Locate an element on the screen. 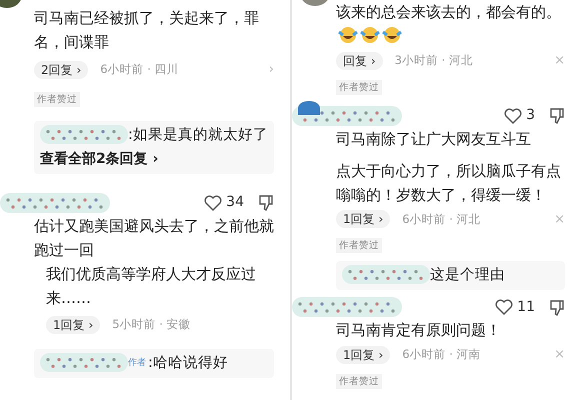 This screenshot has width=581, height=400. time-location: 6小时前 · 河北 is located at coordinates (441, 219).